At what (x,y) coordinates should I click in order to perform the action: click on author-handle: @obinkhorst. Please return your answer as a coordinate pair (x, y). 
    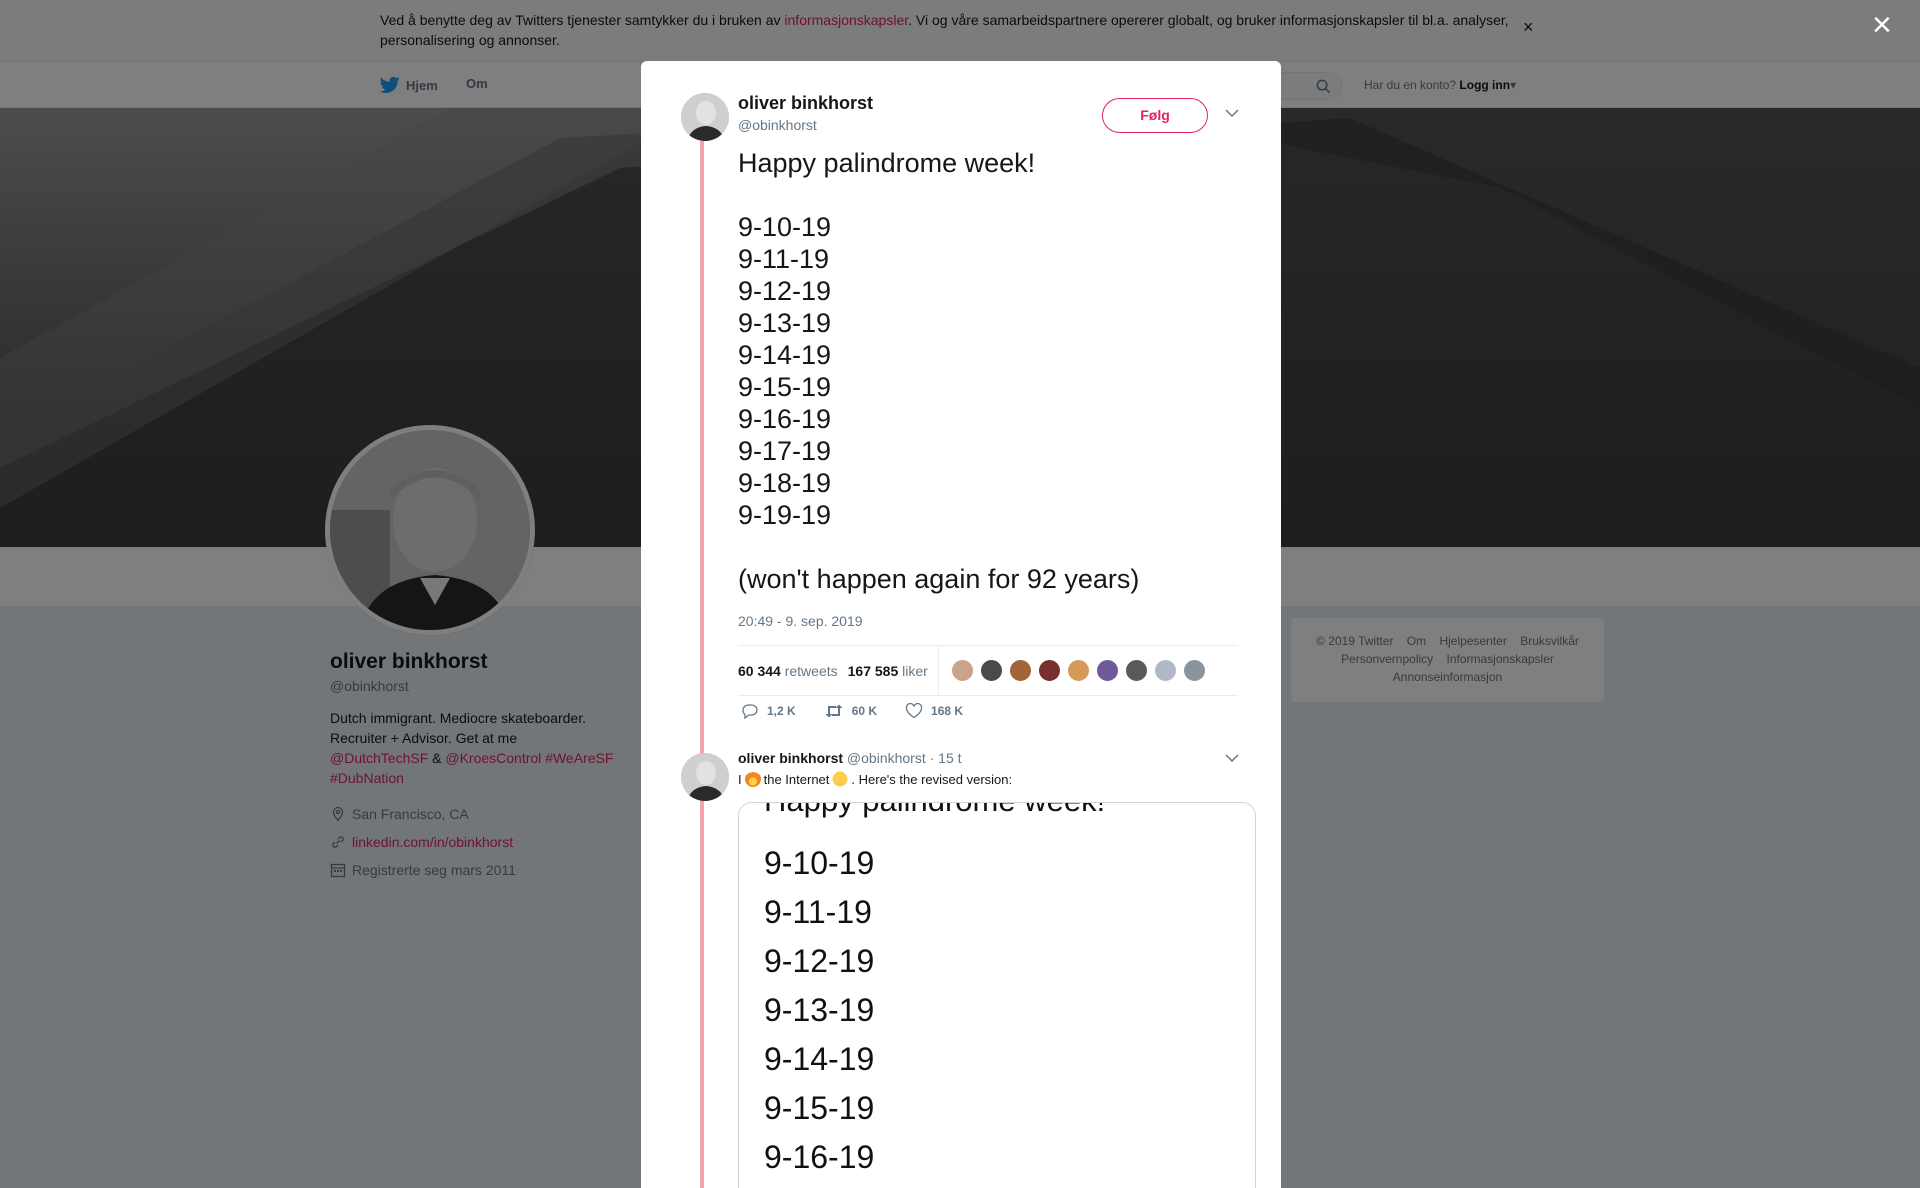
    Looking at the image, I should click on (777, 125).